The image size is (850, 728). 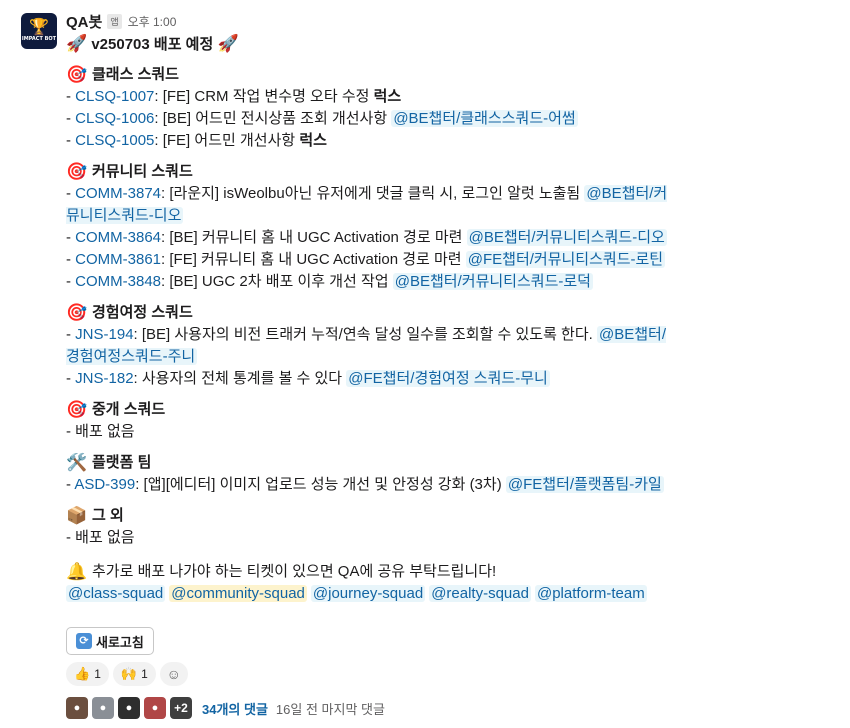 What do you see at coordinates (82, 673) in the screenshot?
I see `thumbs-up-icon: 👍` at bounding box center [82, 673].